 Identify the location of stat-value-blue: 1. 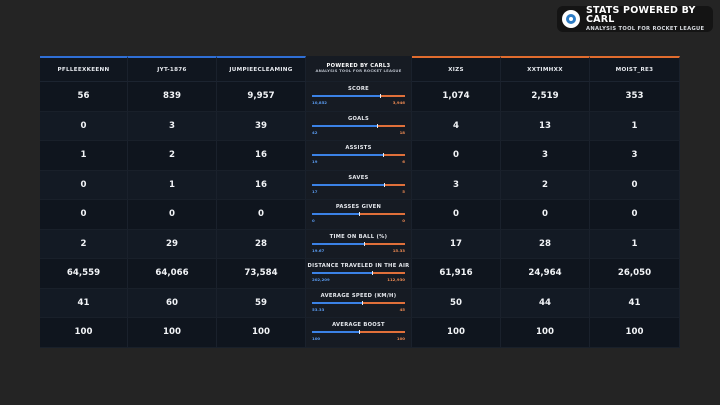
(172, 185).